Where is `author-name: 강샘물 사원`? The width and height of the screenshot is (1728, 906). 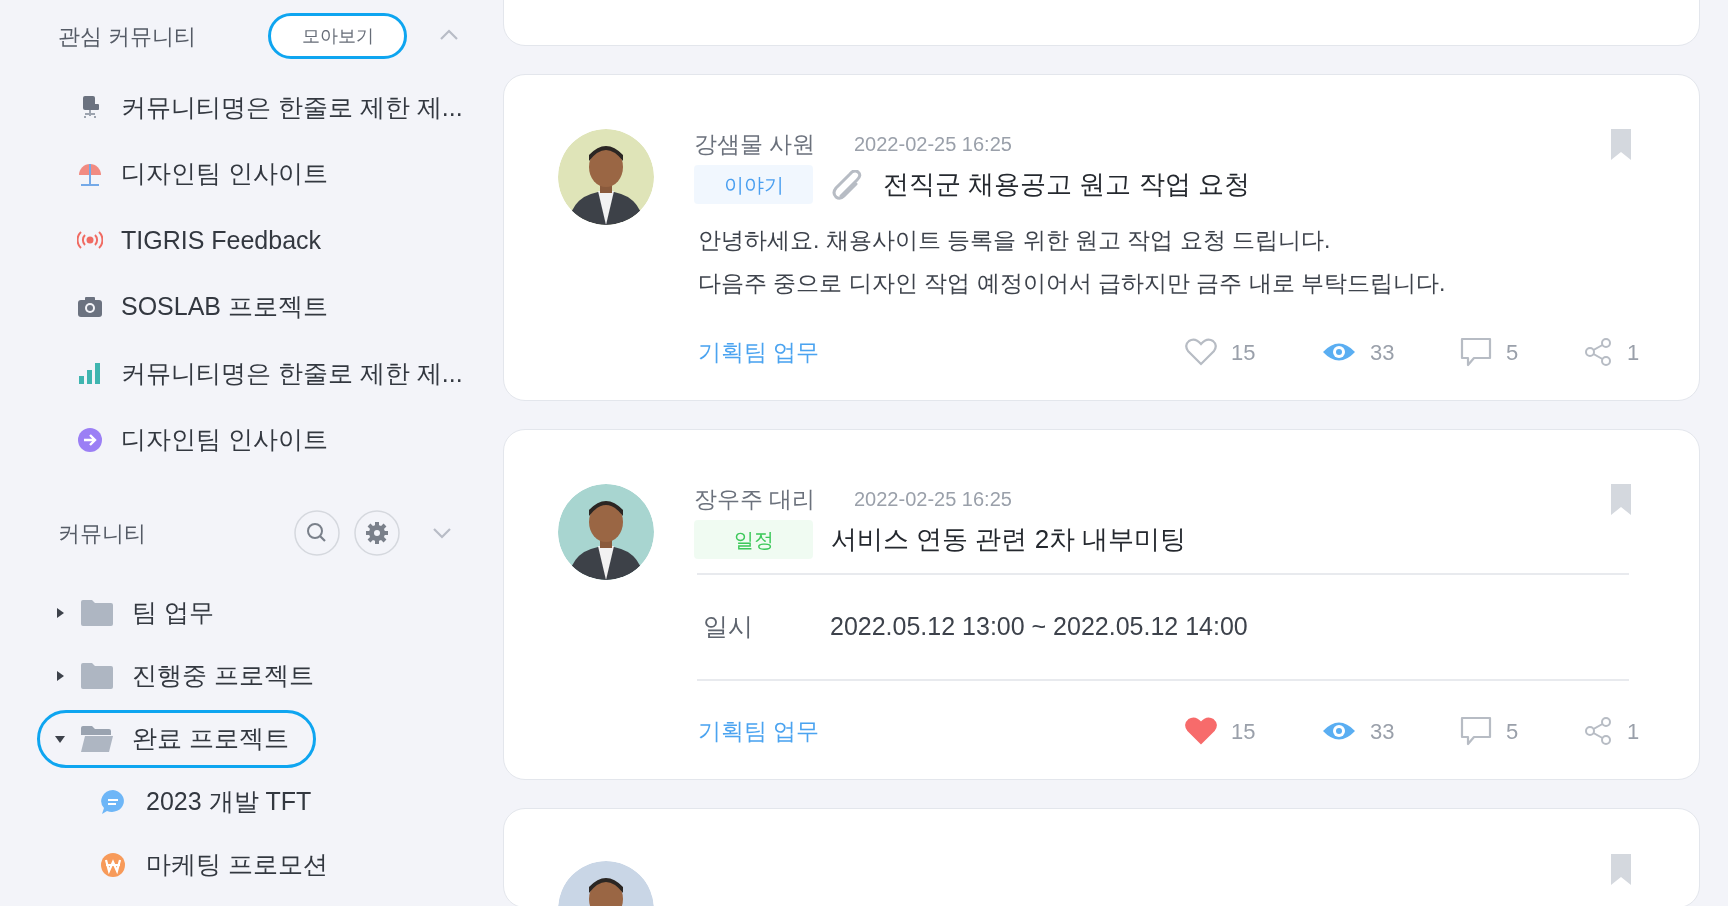 author-name: 강샘물 사원 is located at coordinates (755, 144).